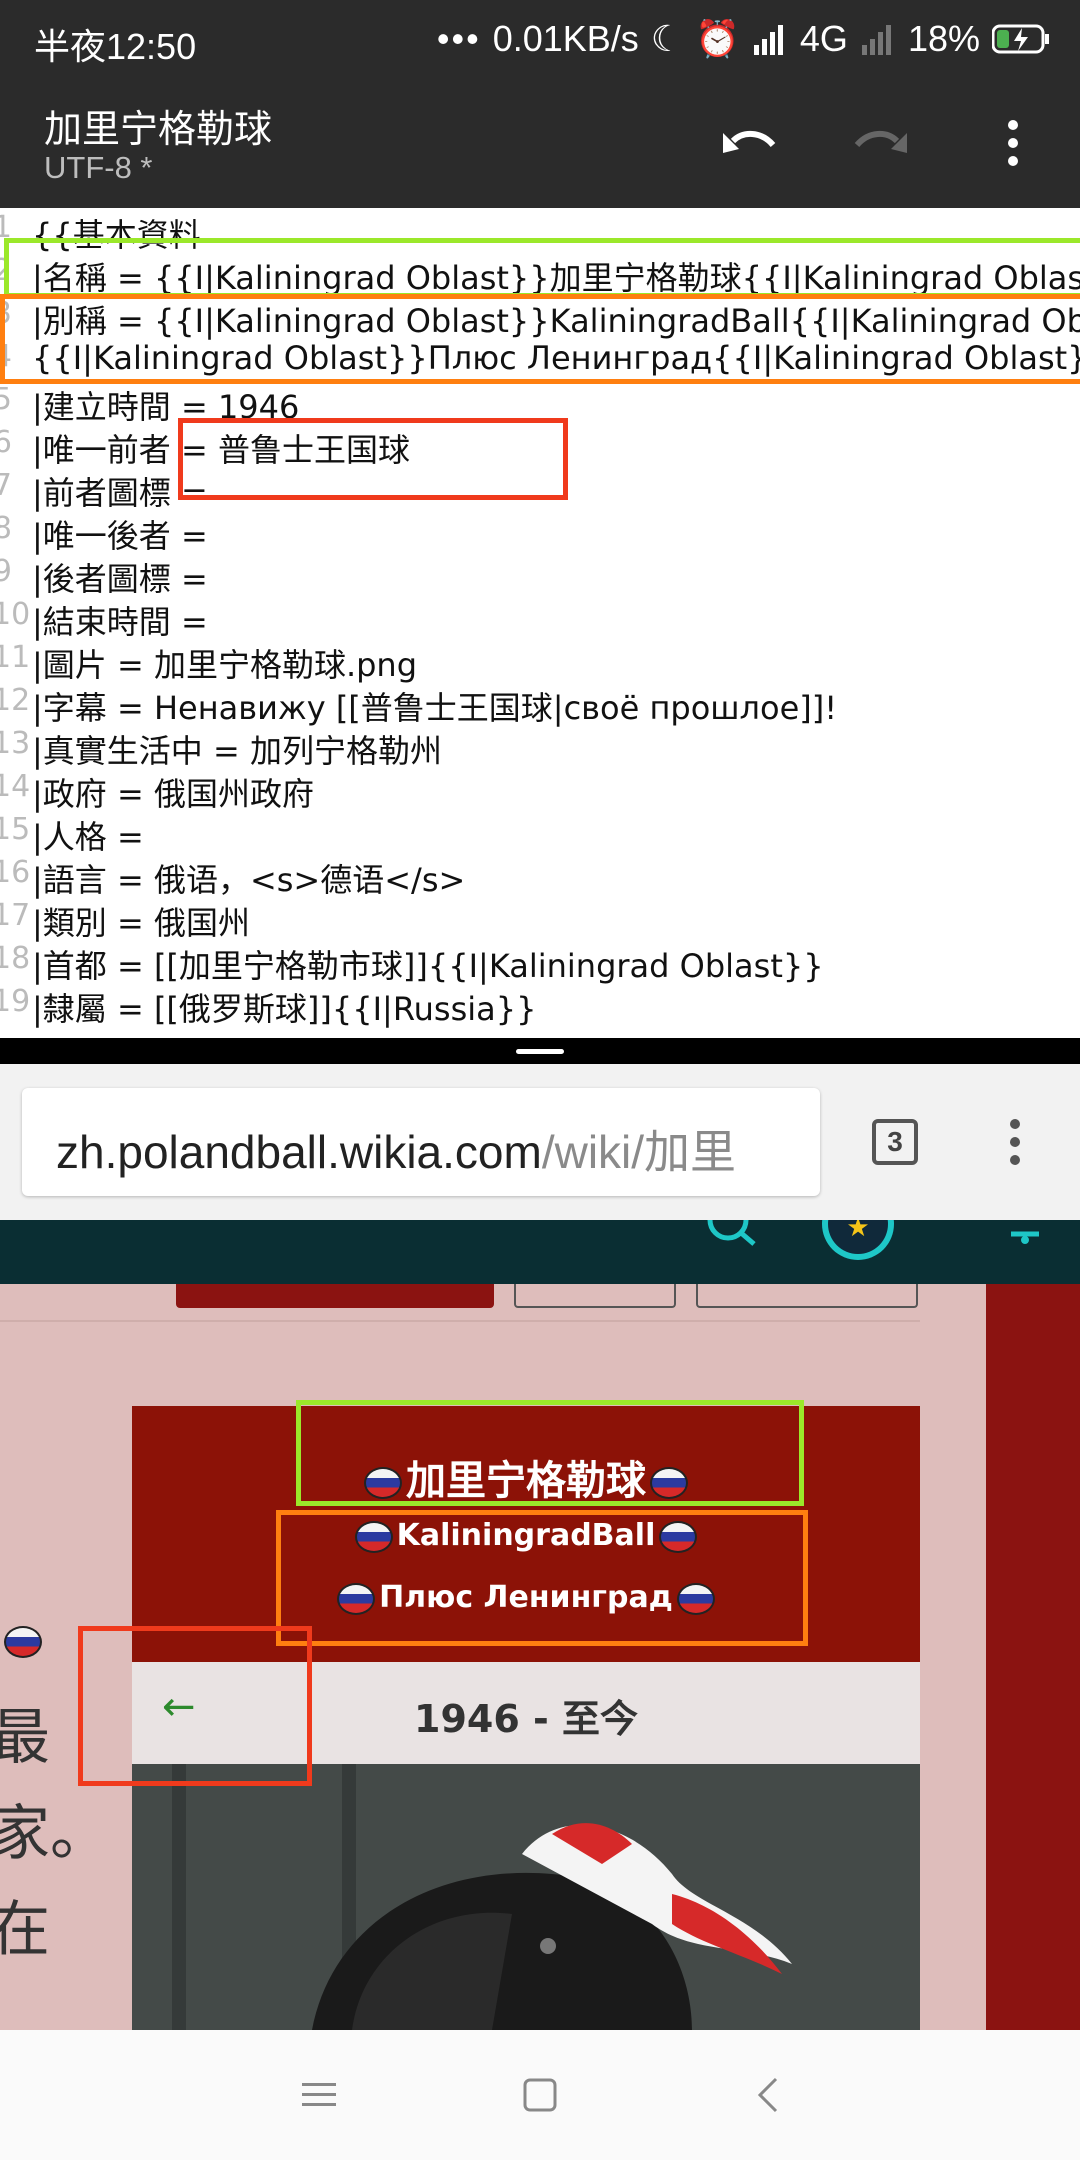 This screenshot has width=1080, height=2160. Describe the element at coordinates (396, 1152) in the screenshot. I see `url-text: zh.polandball.wikia.com/wiki/加里` at that location.